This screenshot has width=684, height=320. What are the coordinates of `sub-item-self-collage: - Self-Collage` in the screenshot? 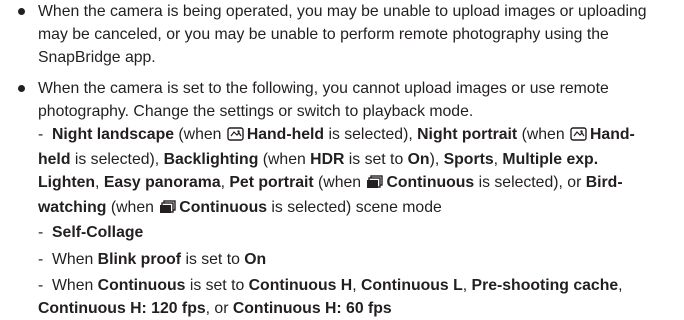 It's located at (357, 232).